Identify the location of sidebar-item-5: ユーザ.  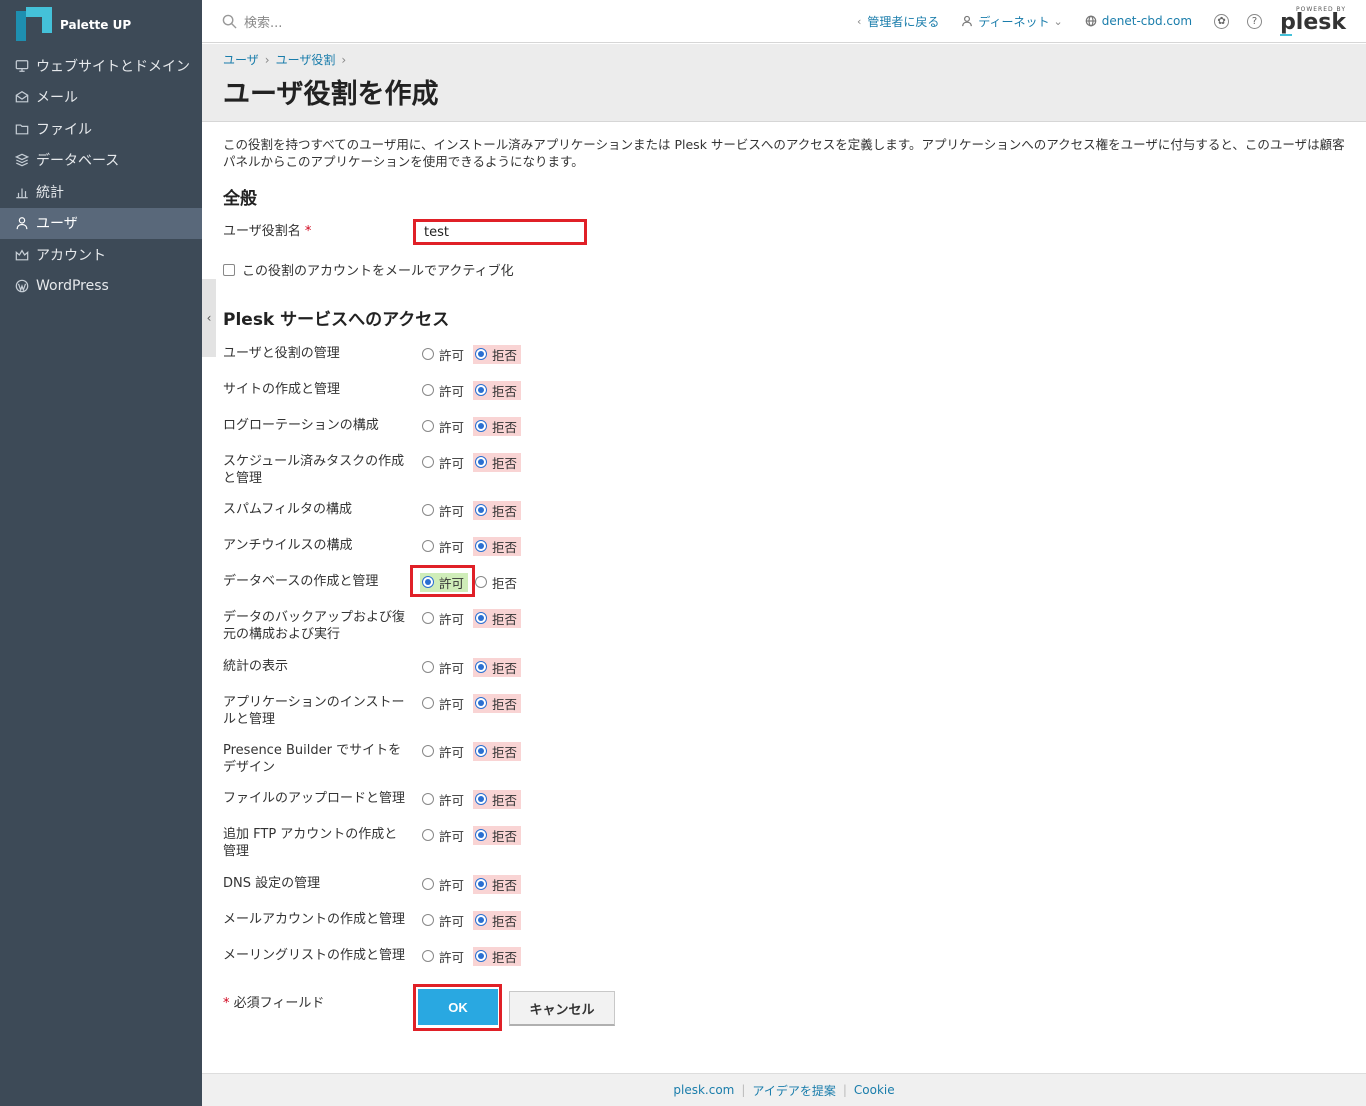
(101, 223).